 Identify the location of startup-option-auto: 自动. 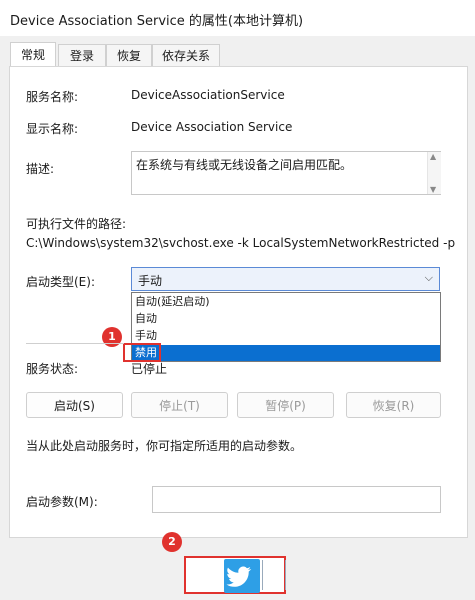
(286, 319).